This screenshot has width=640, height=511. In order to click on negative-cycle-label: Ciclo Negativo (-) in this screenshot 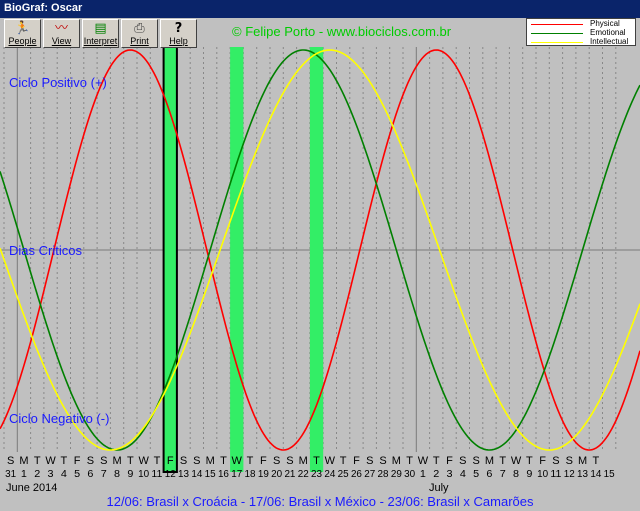, I will do `click(59, 418)`.